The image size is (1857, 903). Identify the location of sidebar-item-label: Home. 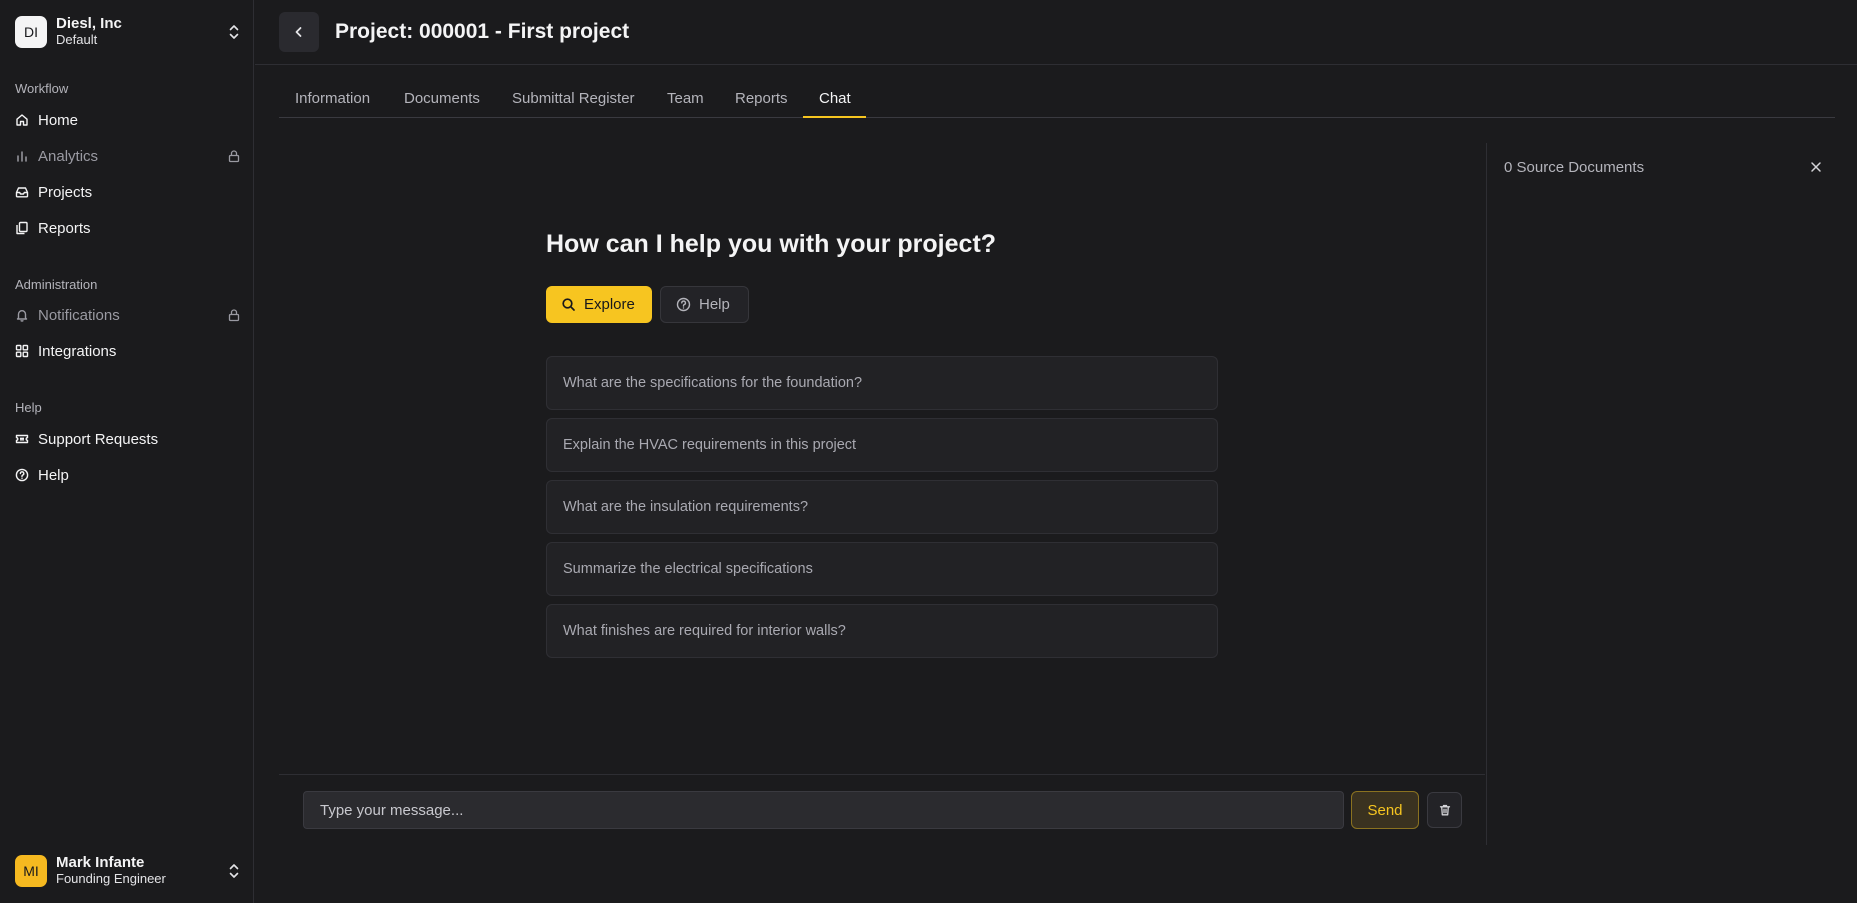
(58, 120).